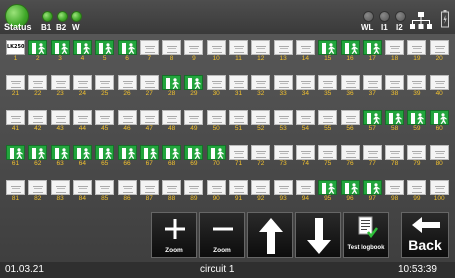 The height and width of the screenshot is (278, 455). What do you see at coordinates (194, 121) in the screenshot?
I see `luminaire-cell: 49` at bounding box center [194, 121].